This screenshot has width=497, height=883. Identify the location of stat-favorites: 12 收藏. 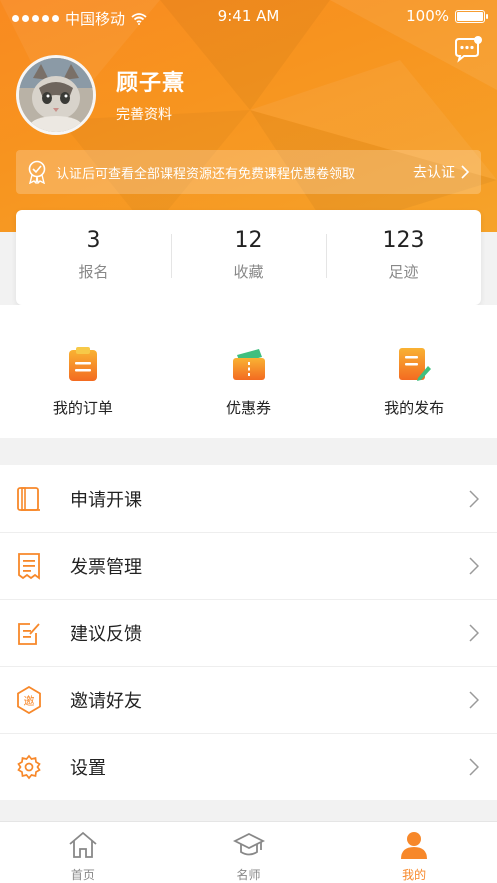
(248, 257).